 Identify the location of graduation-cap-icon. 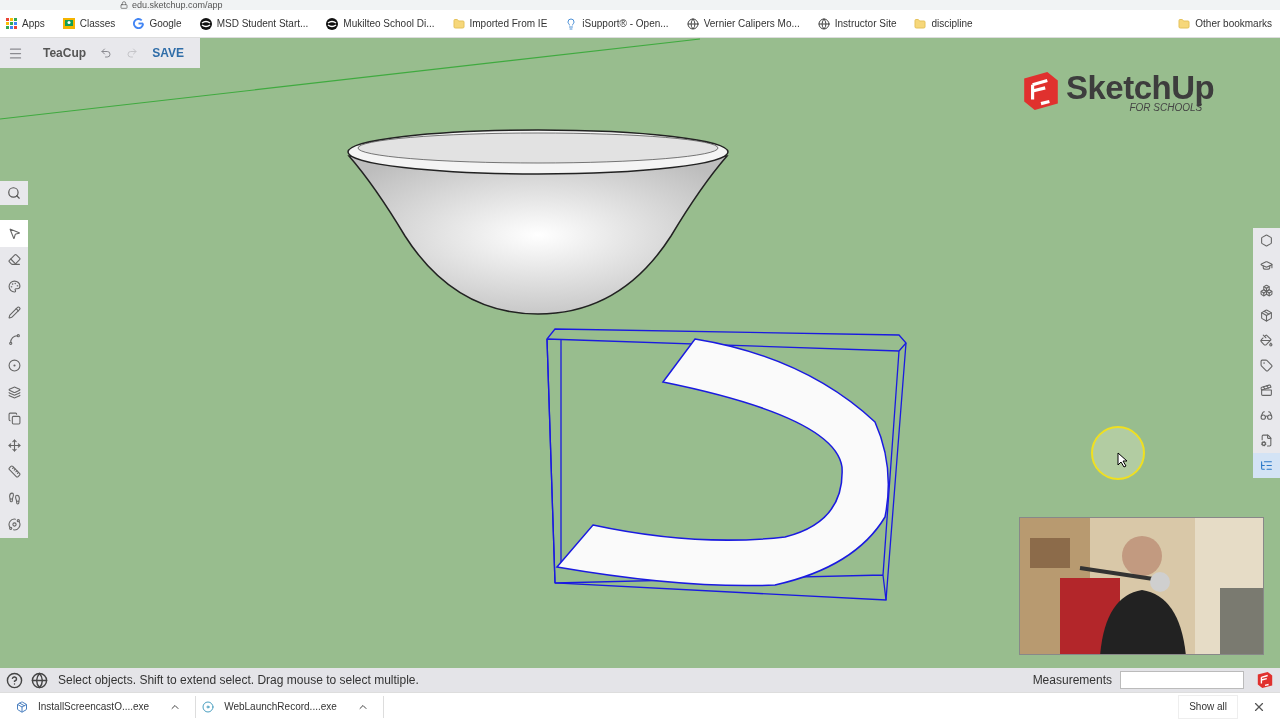
(1266, 265).